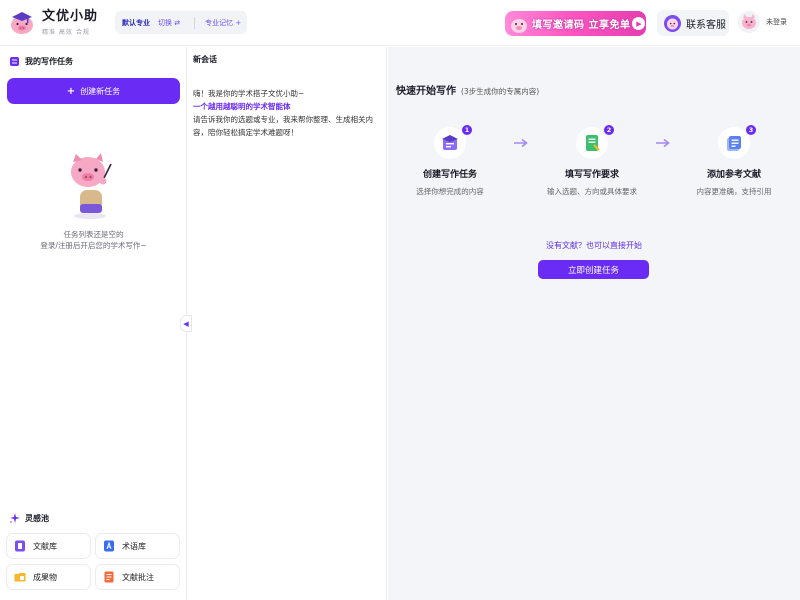 This screenshot has width=800, height=600. Describe the element at coordinates (66, 32) in the screenshot. I see `brand-slogan: 精准 高效 合规` at that location.